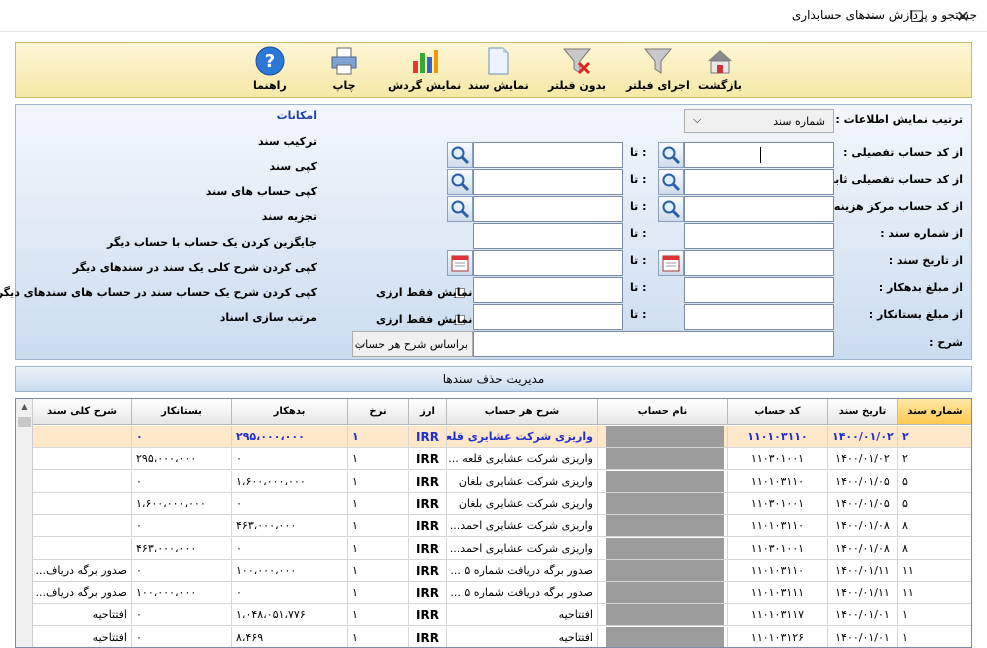  What do you see at coordinates (934, 412) in the screenshot?
I see `header-doc-no: شماره سند` at bounding box center [934, 412].